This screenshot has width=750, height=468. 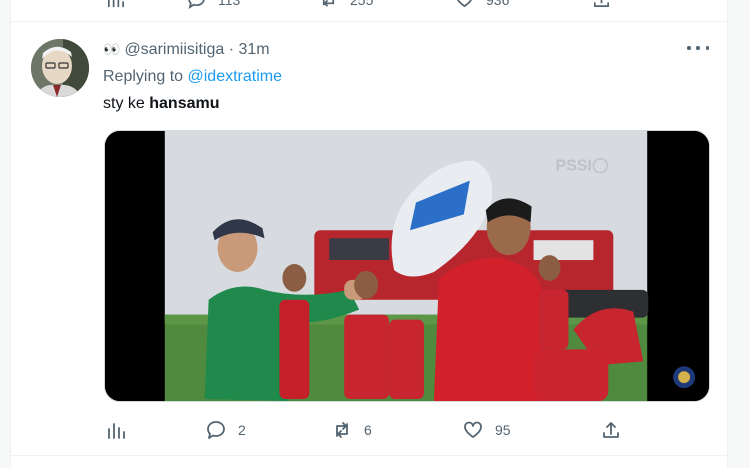 I want to click on replying-to: Replying to @idextratime, so click(x=192, y=77).